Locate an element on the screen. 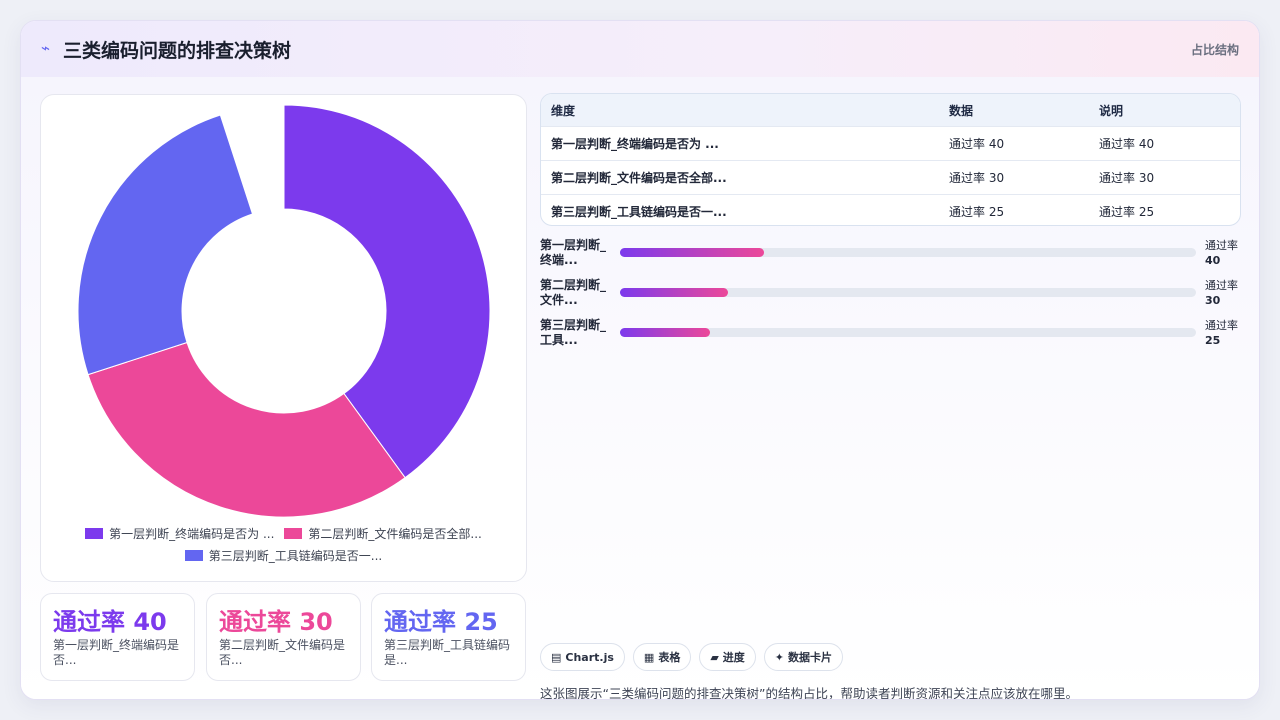 The image size is (1280, 720). stat-value: 通过率 40 is located at coordinates (110, 622).